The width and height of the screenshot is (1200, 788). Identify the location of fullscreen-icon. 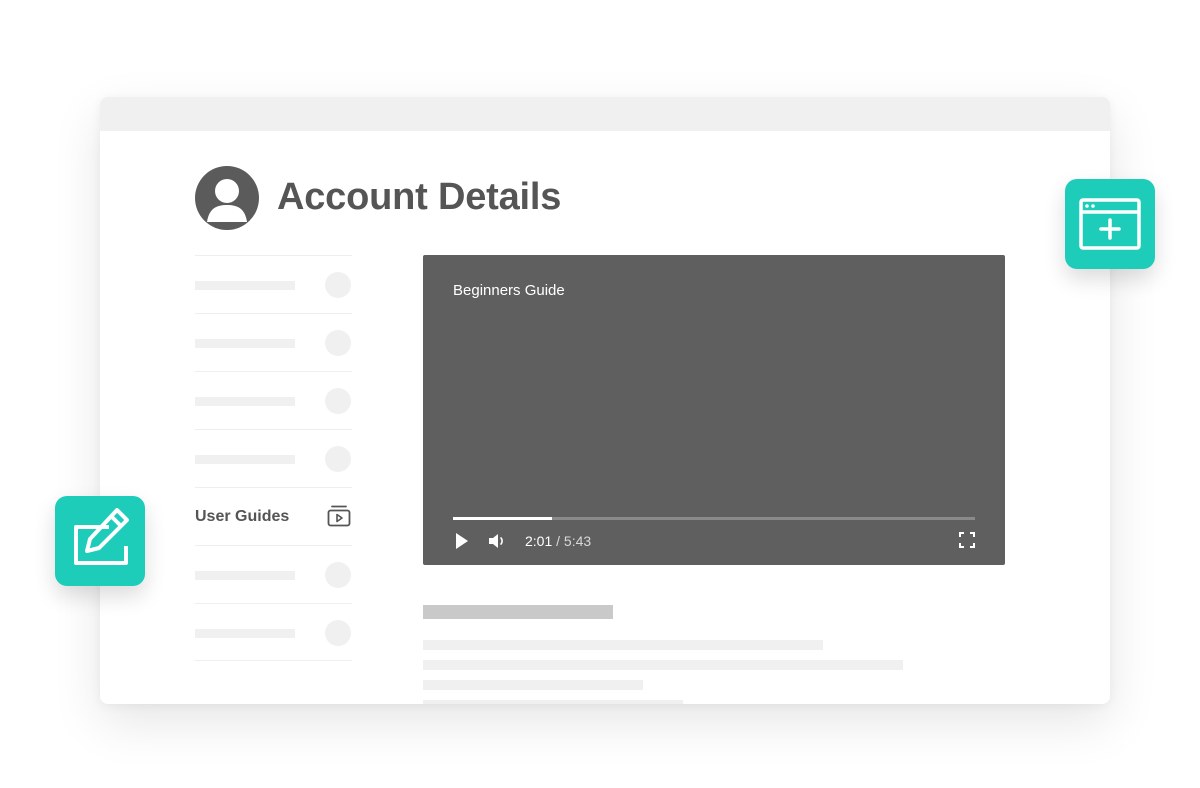
(967, 540).